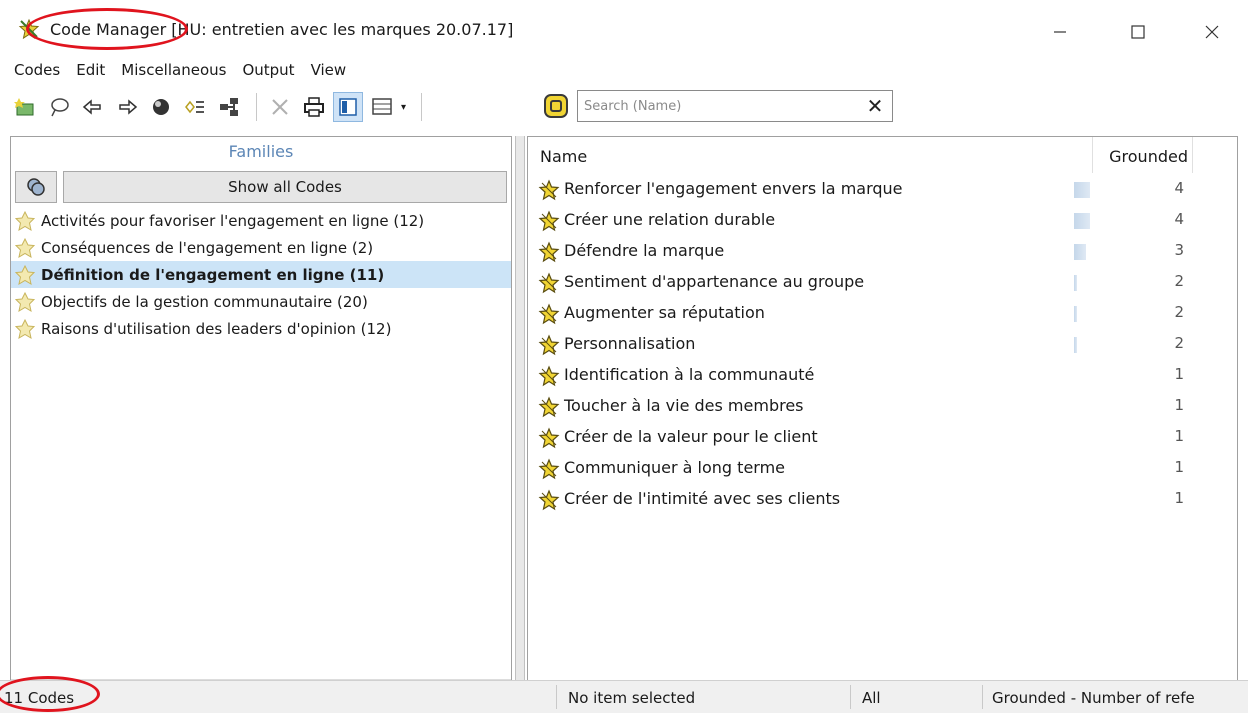  I want to click on back-button, so click(93, 107).